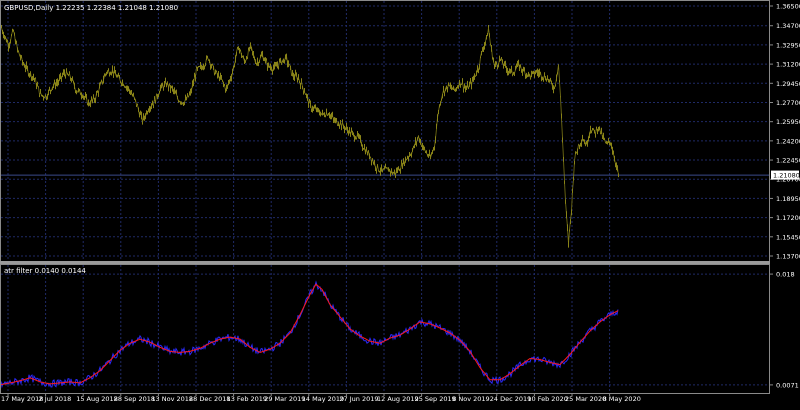 This screenshot has height=410, width=800. What do you see at coordinates (788, 141) in the screenshot?
I see `price-tick-label: 1.24200` at bounding box center [788, 141].